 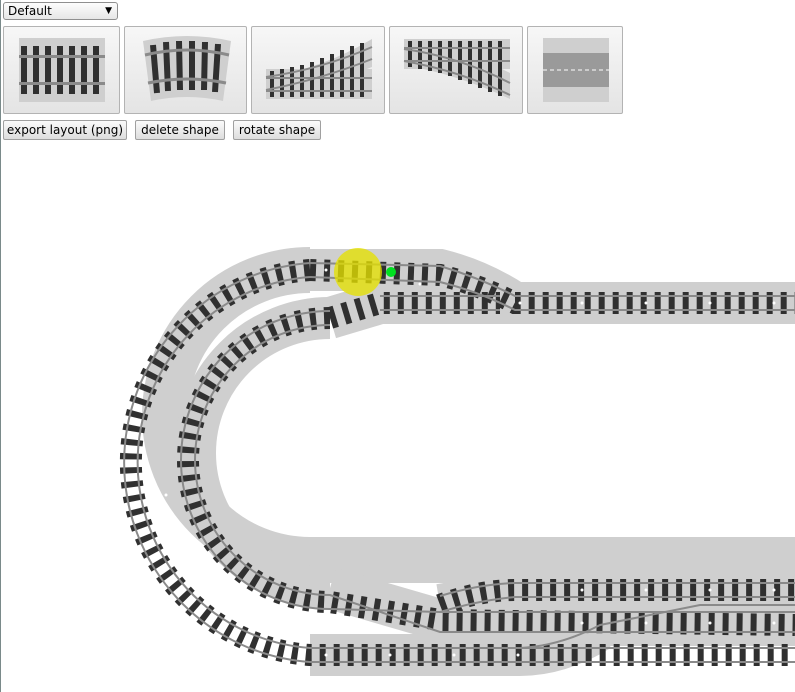 I want to click on road-icon, so click(x=576, y=70).